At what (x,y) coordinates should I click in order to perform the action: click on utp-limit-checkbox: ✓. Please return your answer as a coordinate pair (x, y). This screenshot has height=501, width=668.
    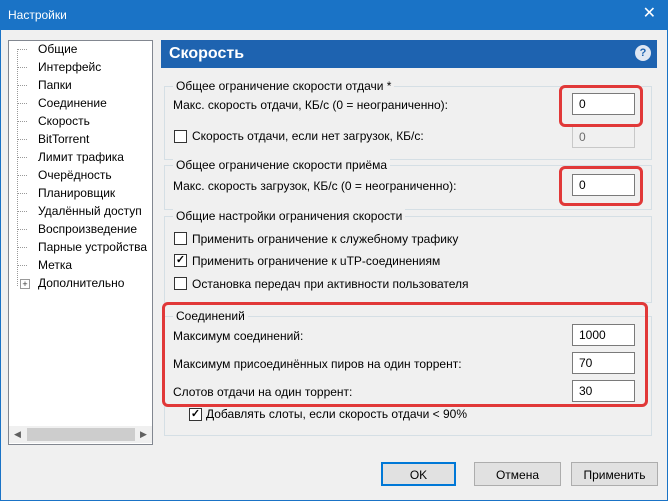
    Looking at the image, I should click on (180, 260).